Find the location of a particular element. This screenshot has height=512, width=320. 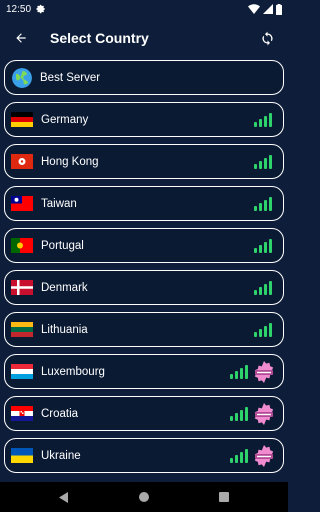

country-name: Taiwan is located at coordinates (59, 203).